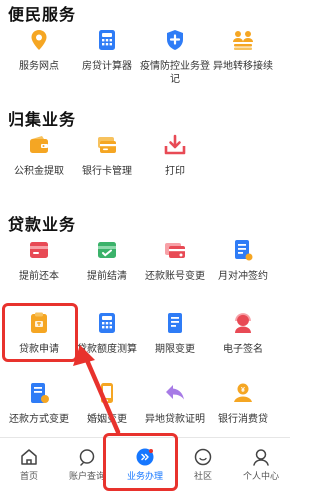 The width and height of the screenshot is (334, 494). I want to click on annotation-arrow, so click(97, 390).